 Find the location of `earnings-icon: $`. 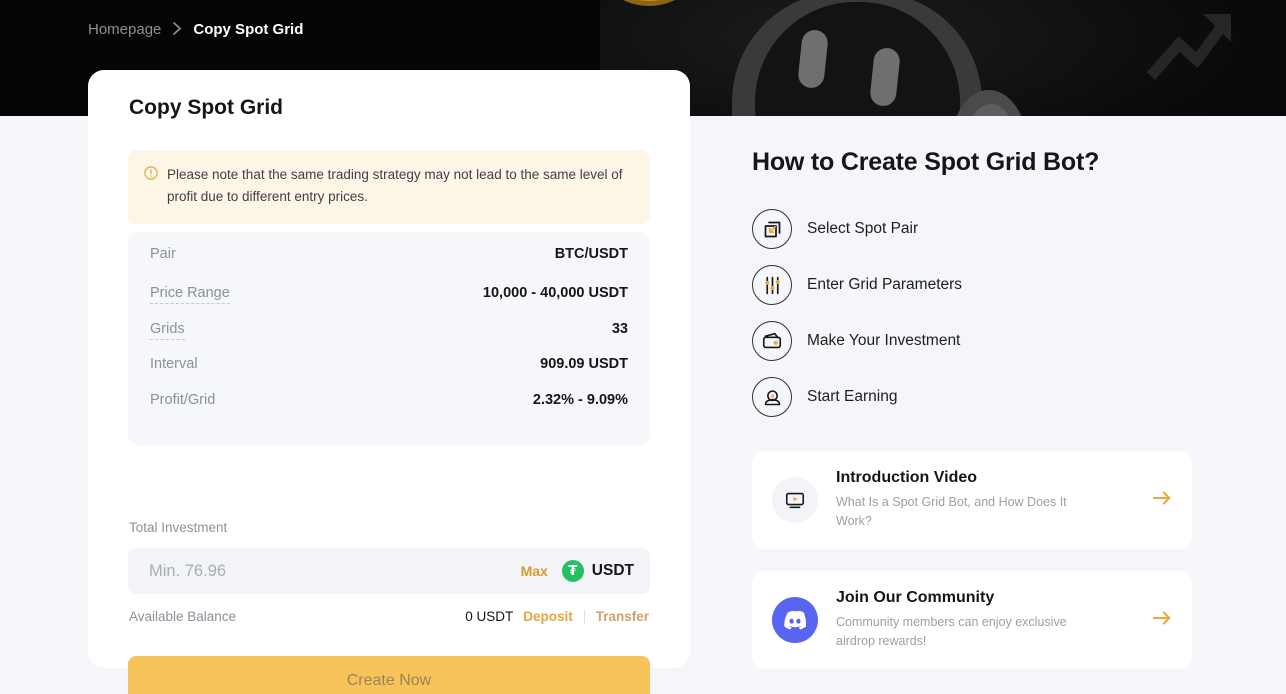

earnings-icon: $ is located at coordinates (772, 397).